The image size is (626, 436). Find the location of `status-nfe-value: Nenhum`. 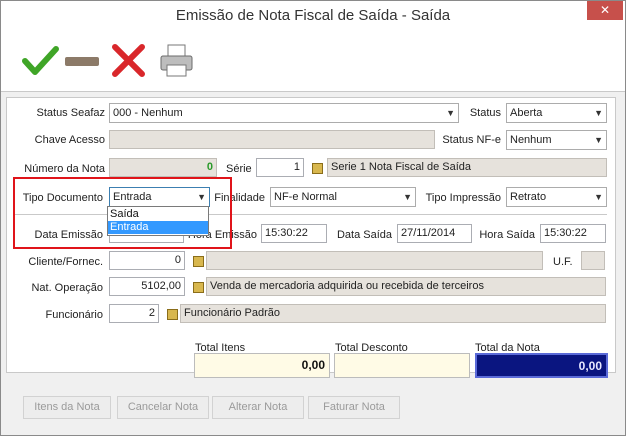

status-nfe-value: Nenhum is located at coordinates (531, 140).